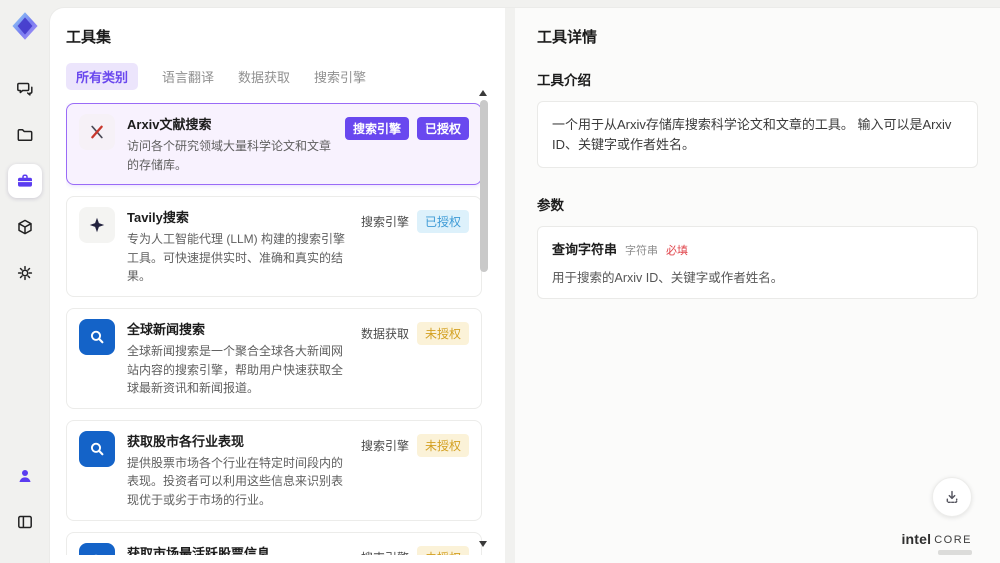 Image resolution: width=1000 pixels, height=563 pixels. What do you see at coordinates (384, 333) in the screenshot?
I see `tool-category-tag: 数据获取` at bounding box center [384, 333].